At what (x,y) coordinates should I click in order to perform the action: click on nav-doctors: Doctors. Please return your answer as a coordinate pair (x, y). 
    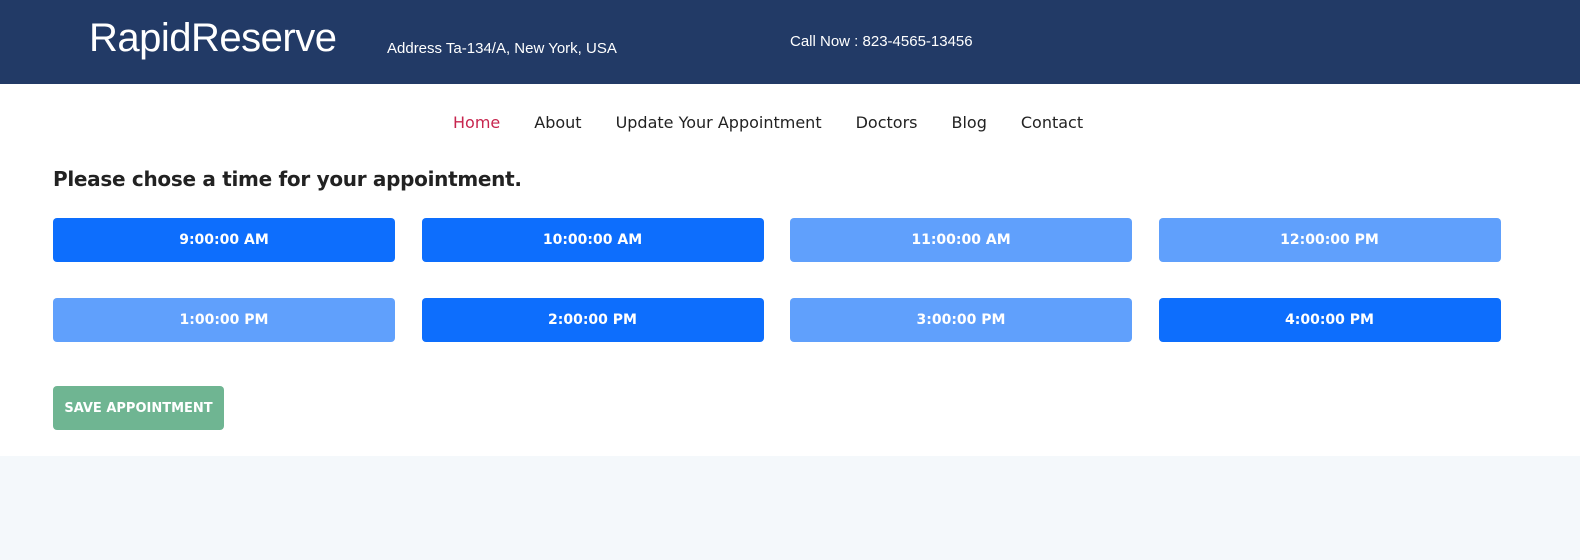
    Looking at the image, I should click on (887, 122).